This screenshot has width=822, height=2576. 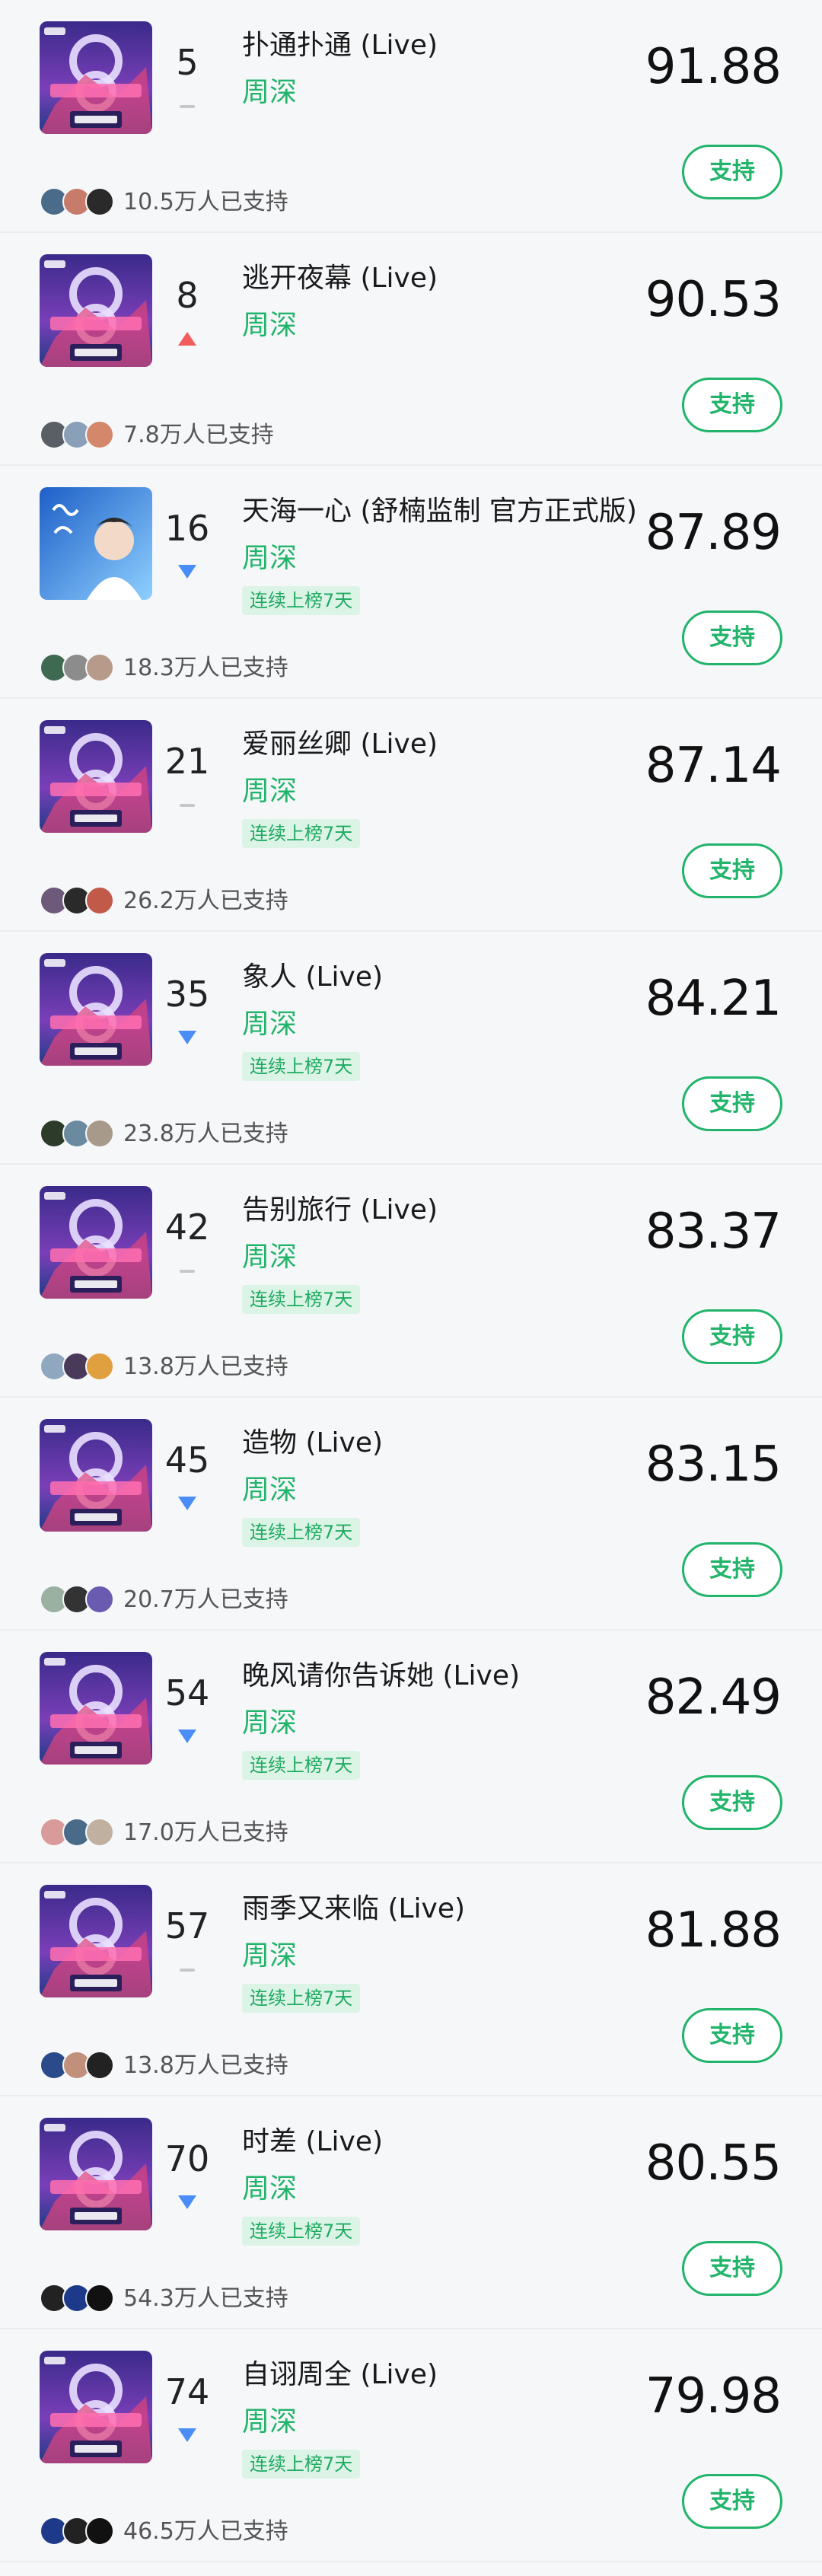 I want to click on rank-number: 21, so click(x=187, y=762).